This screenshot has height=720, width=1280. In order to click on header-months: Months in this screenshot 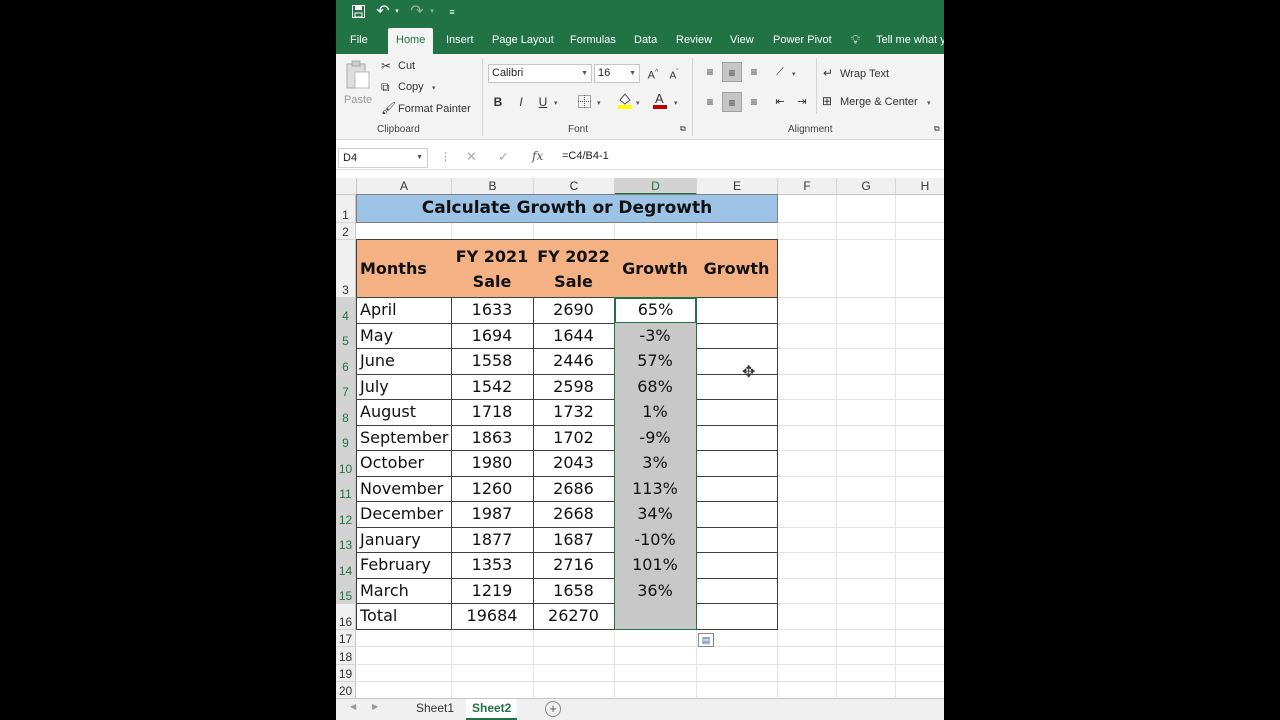, I will do `click(404, 268)`.